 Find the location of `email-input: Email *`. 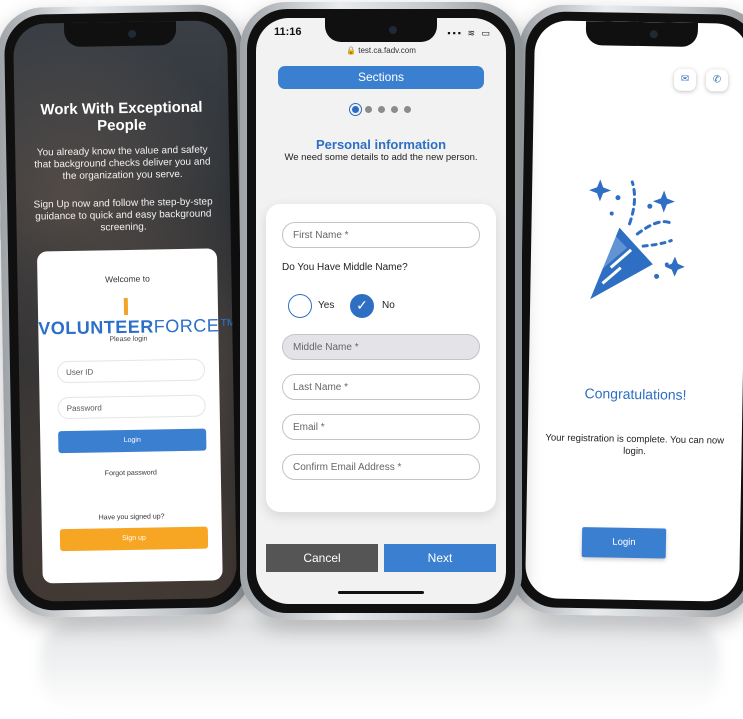

email-input: Email * is located at coordinates (381, 427).